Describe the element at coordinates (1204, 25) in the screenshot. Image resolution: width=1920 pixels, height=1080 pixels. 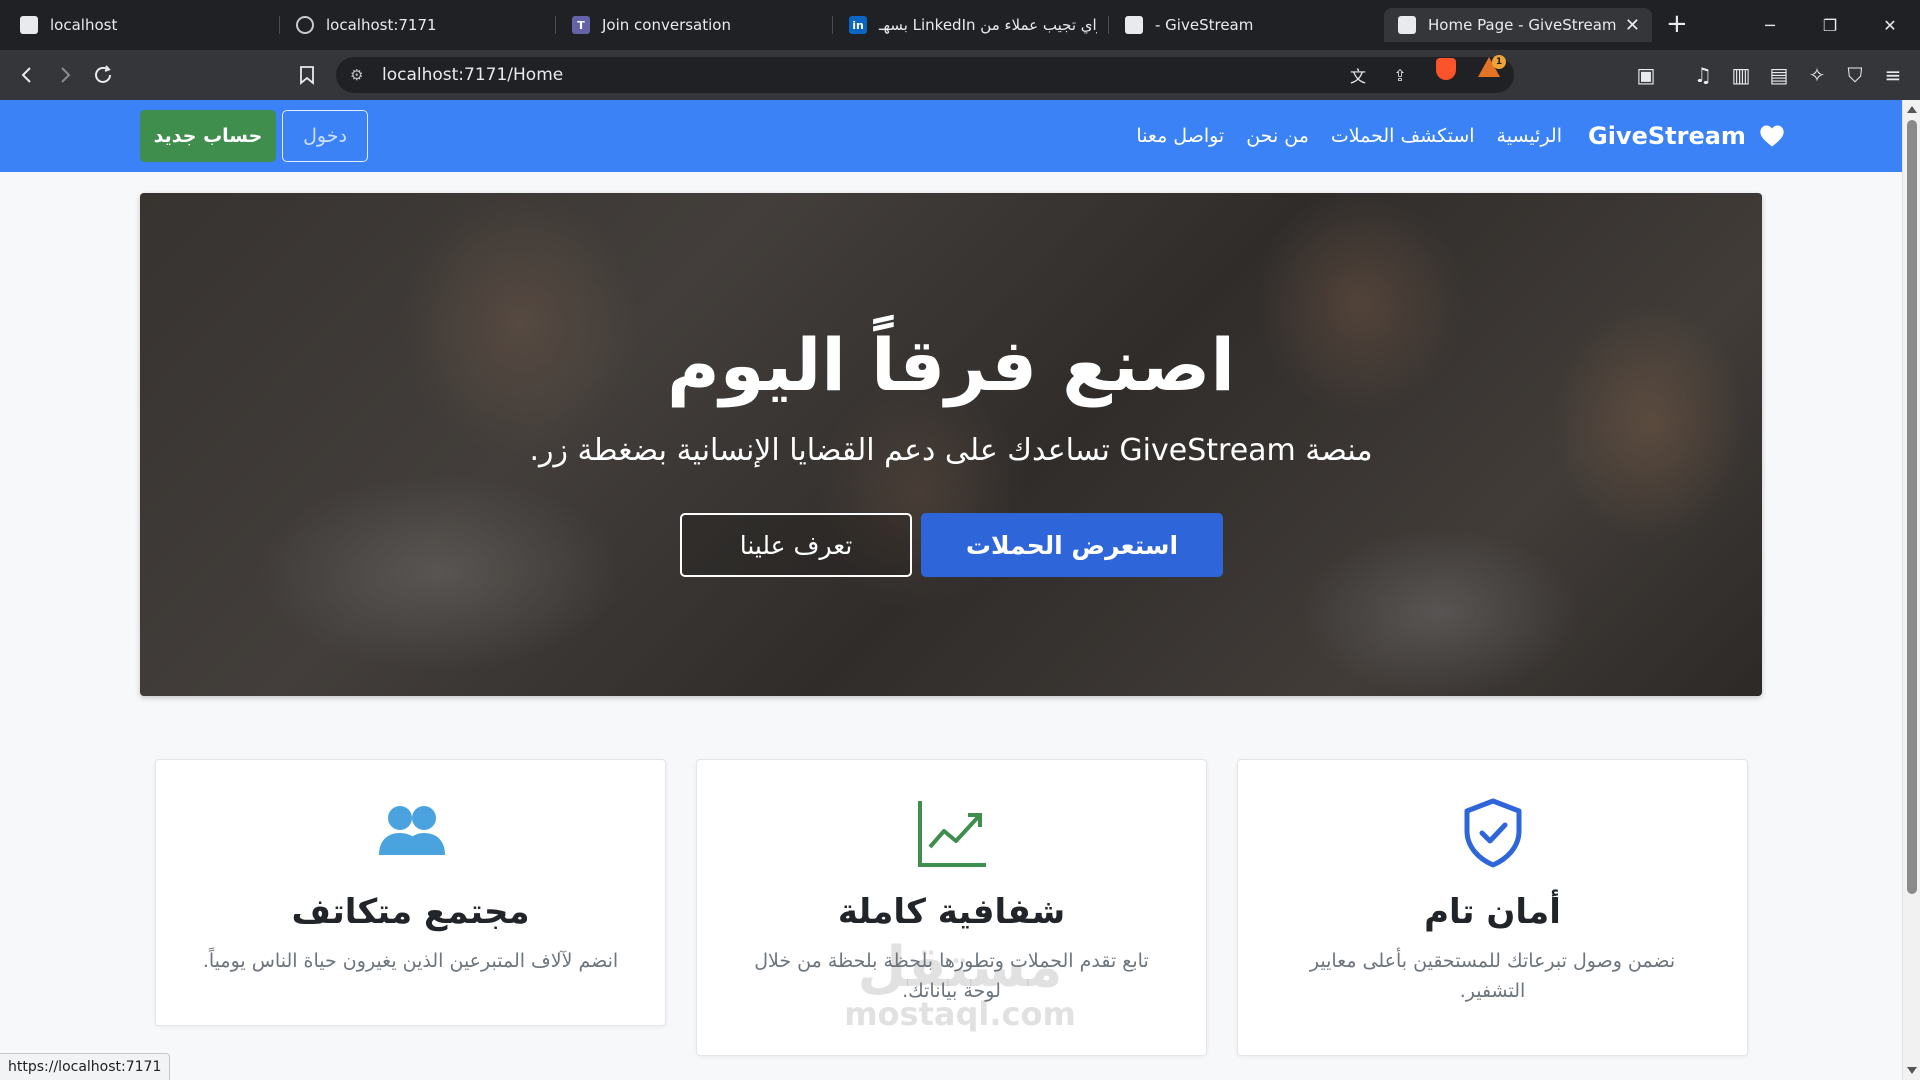
I see `tab-title: - GiveStream` at that location.